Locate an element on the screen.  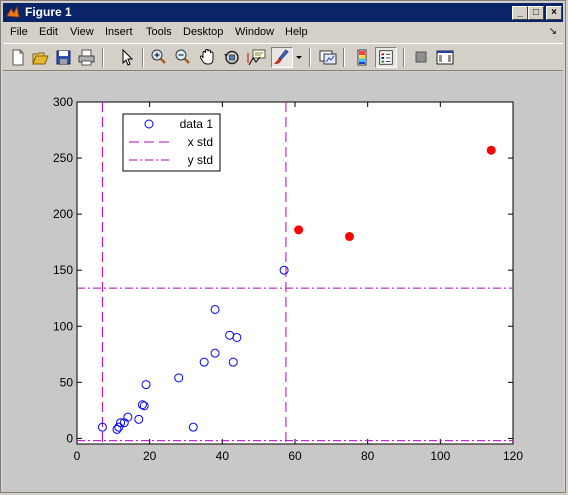
maximize-icon: □ is located at coordinates (536, 12).